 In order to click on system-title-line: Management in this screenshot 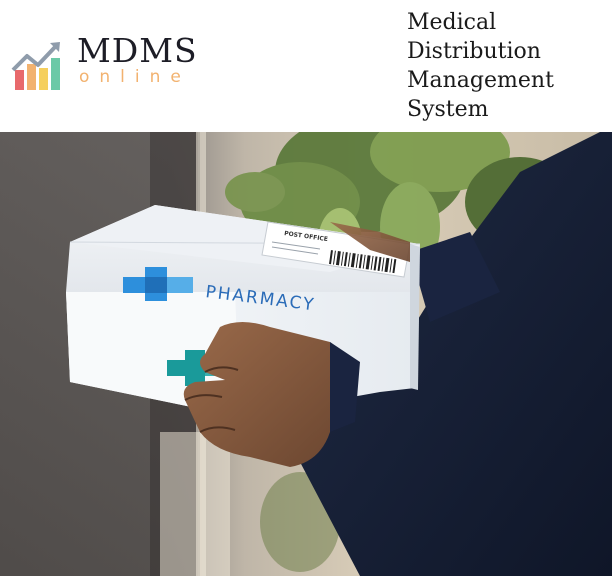, I will do `click(480, 80)`.